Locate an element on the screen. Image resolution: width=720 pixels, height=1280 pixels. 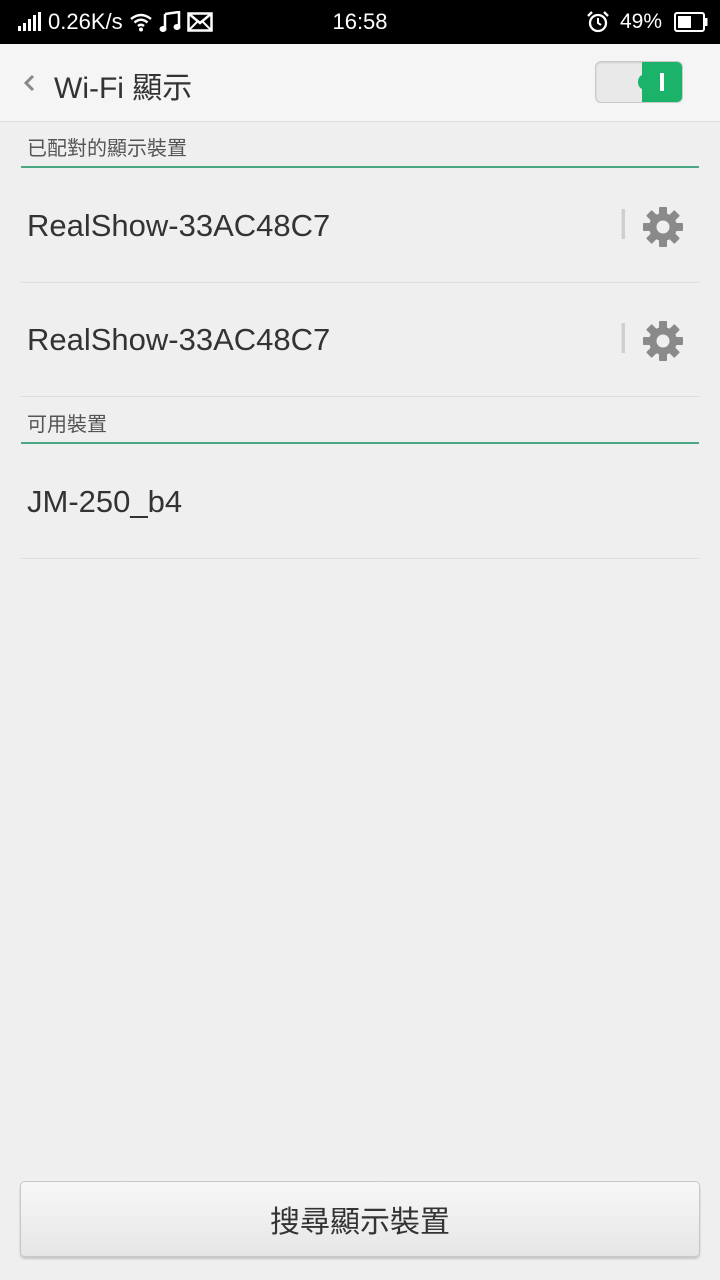
search-devices-button: 搜尋顯示裝置 is located at coordinates (360, 1219).